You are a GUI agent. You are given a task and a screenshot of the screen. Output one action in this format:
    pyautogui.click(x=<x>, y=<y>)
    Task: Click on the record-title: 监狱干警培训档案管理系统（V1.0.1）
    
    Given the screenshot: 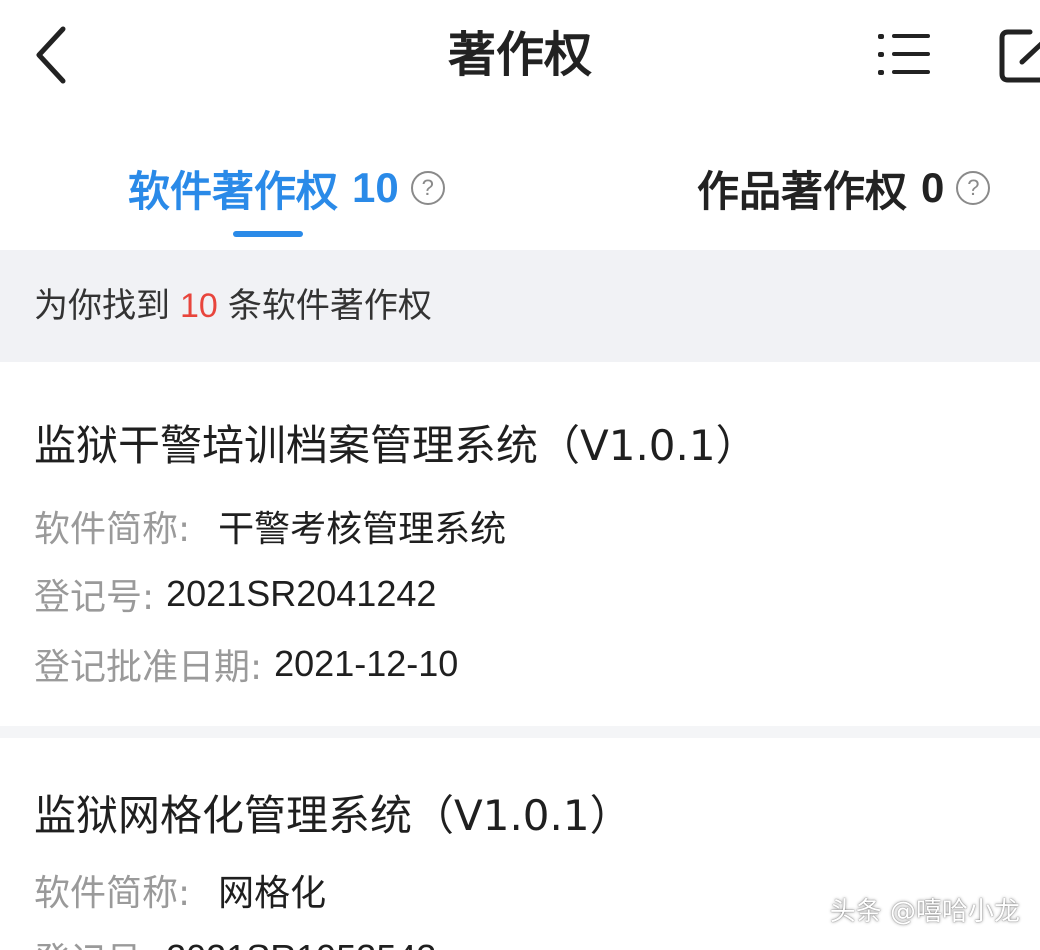 What is the action you would take?
    pyautogui.click(x=396, y=445)
    